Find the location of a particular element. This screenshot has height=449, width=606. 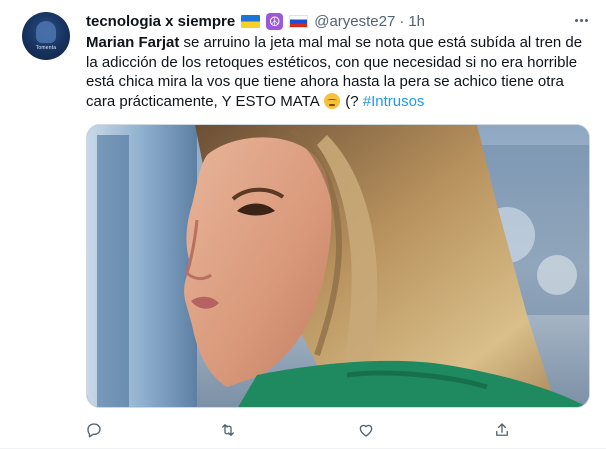

display-name: tecnologia x siempre is located at coordinates (160, 21).